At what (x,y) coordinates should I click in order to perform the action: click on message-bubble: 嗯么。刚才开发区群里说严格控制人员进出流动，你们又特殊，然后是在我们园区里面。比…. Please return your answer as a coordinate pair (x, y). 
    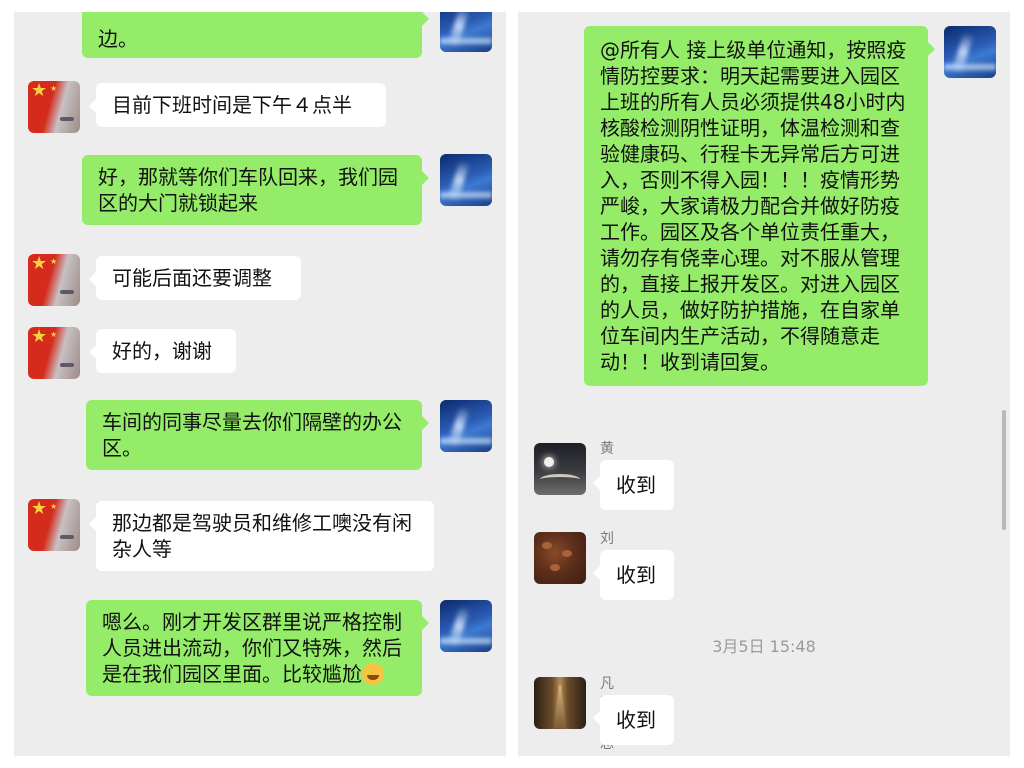
    Looking at the image, I should click on (257, 648).